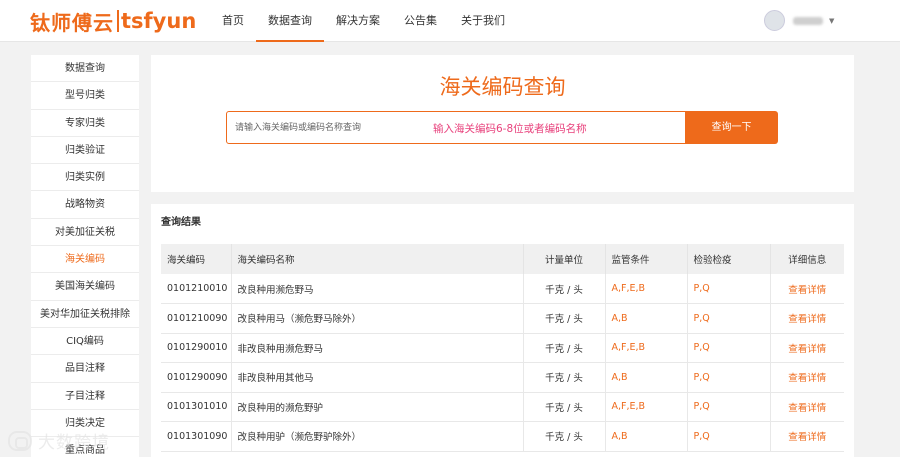 The width and height of the screenshot is (900, 457). Describe the element at coordinates (85, 342) in the screenshot. I see `sidebar-item-ciq-code: CIQ编码` at that location.